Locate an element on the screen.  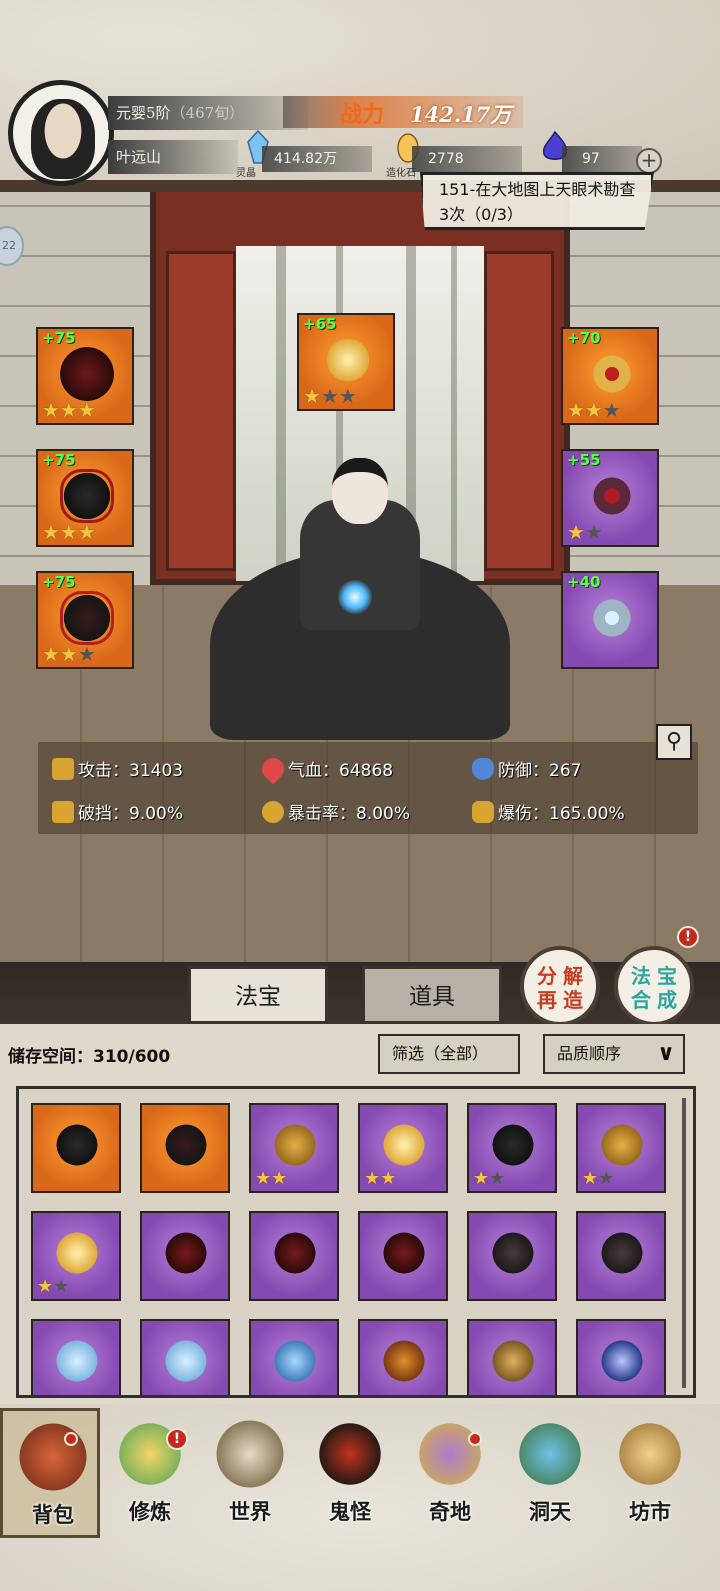
golden-talisman-icon is located at coordinates (348, 360).